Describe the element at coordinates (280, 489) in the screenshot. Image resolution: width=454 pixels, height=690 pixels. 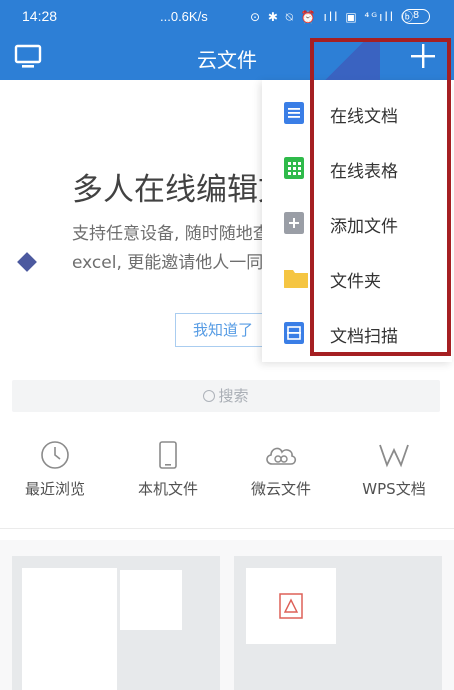
I see `shortcut-label: 微云文件` at that location.